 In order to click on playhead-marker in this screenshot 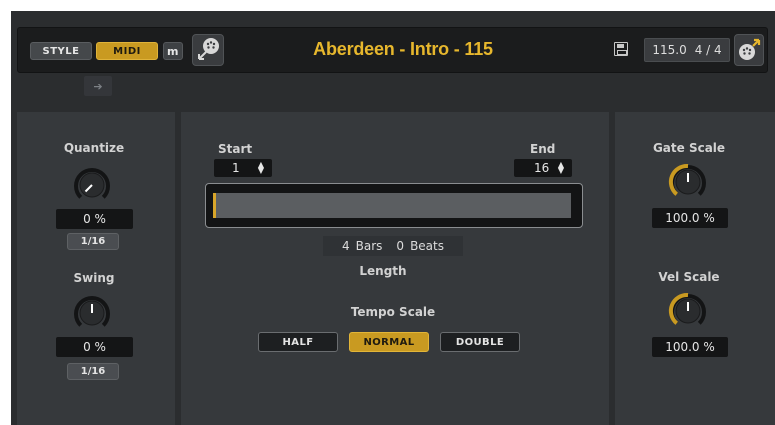, I will do `click(214, 205)`.